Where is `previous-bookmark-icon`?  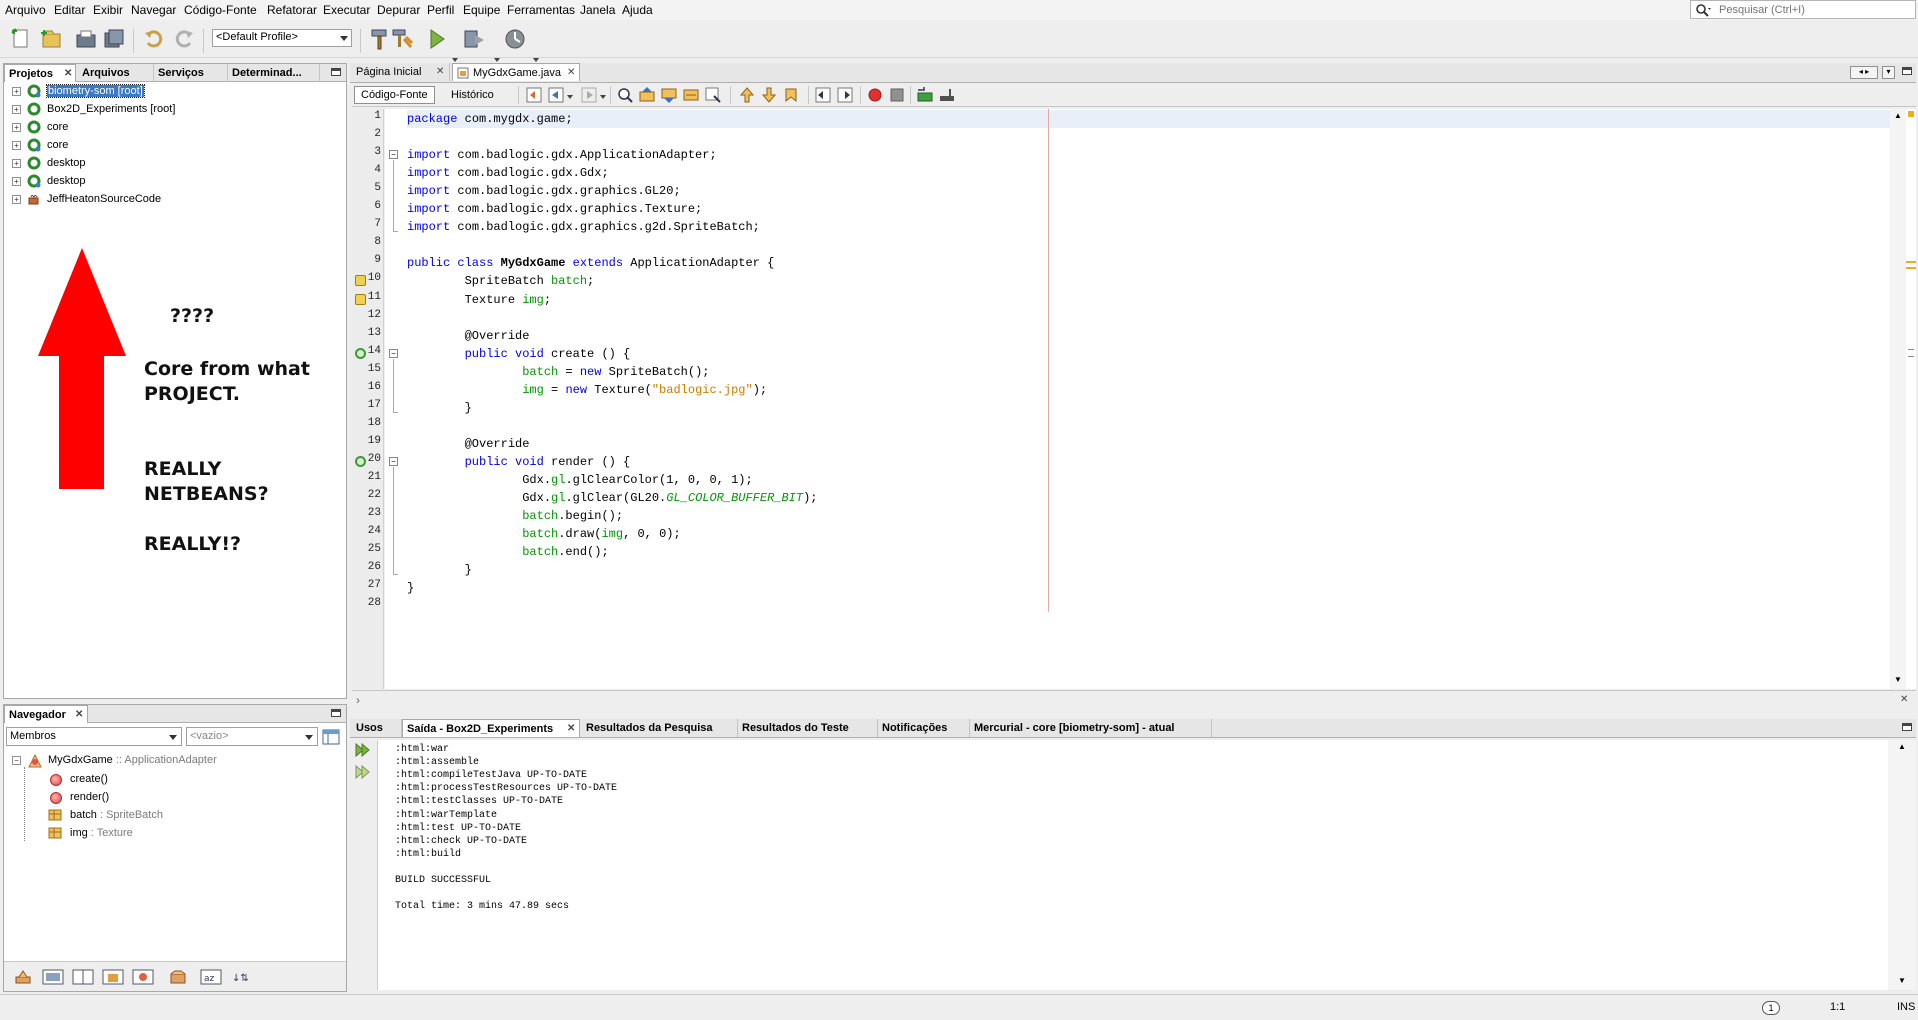 previous-bookmark-icon is located at coordinates (747, 95).